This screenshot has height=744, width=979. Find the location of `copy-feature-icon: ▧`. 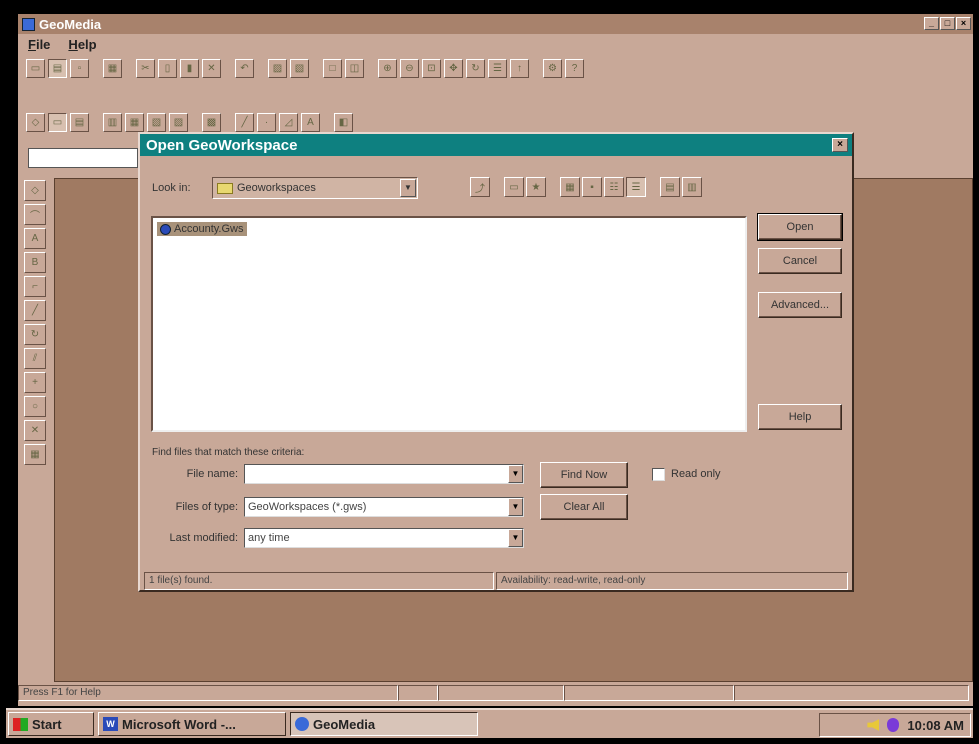

copy-feature-icon: ▧ is located at coordinates (156, 122).